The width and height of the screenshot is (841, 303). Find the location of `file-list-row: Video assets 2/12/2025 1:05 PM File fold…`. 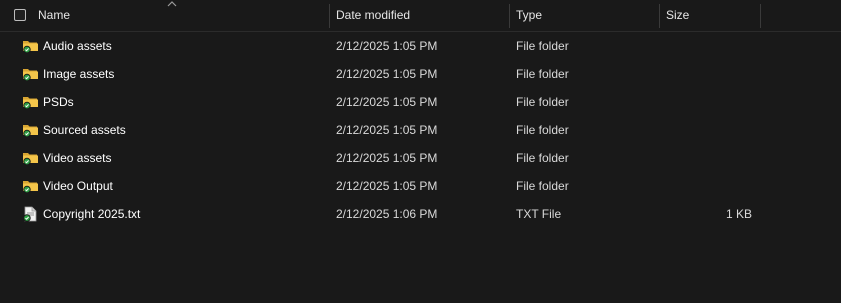

file-list-row: Video assets 2/12/2025 1:05 PM File fold… is located at coordinates (420, 158).